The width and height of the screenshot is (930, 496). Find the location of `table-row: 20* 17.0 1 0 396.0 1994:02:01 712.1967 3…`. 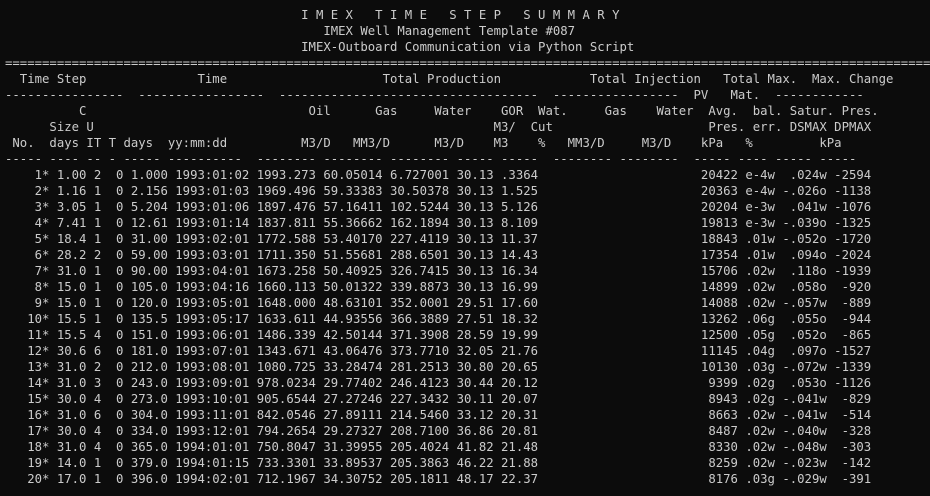

table-row: 20* 17.0 1 0 396.0 1994:02:01 712.1967 3… is located at coordinates (438, 479).